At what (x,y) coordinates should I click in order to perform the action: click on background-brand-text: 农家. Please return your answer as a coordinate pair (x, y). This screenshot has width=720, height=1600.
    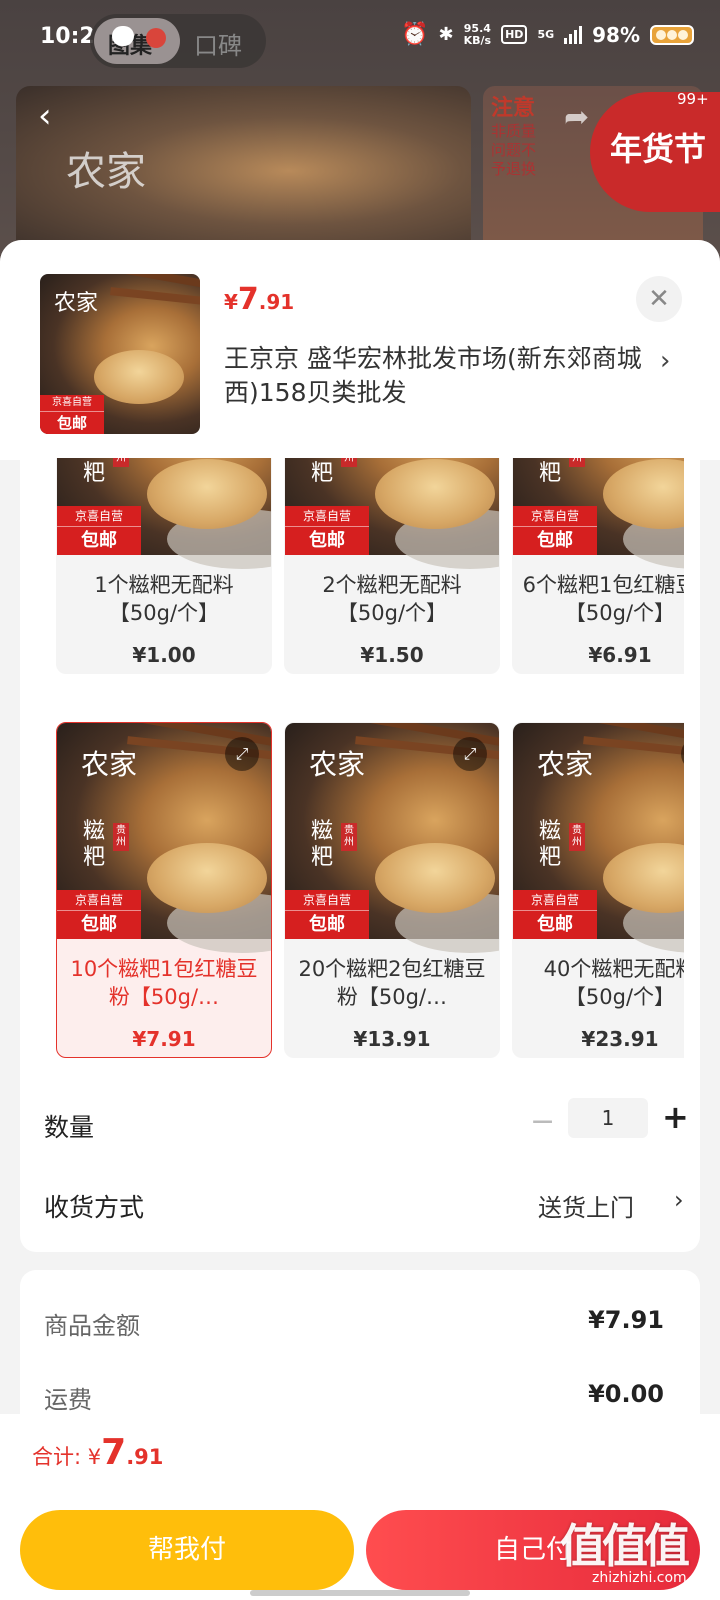
    Looking at the image, I should click on (106, 172).